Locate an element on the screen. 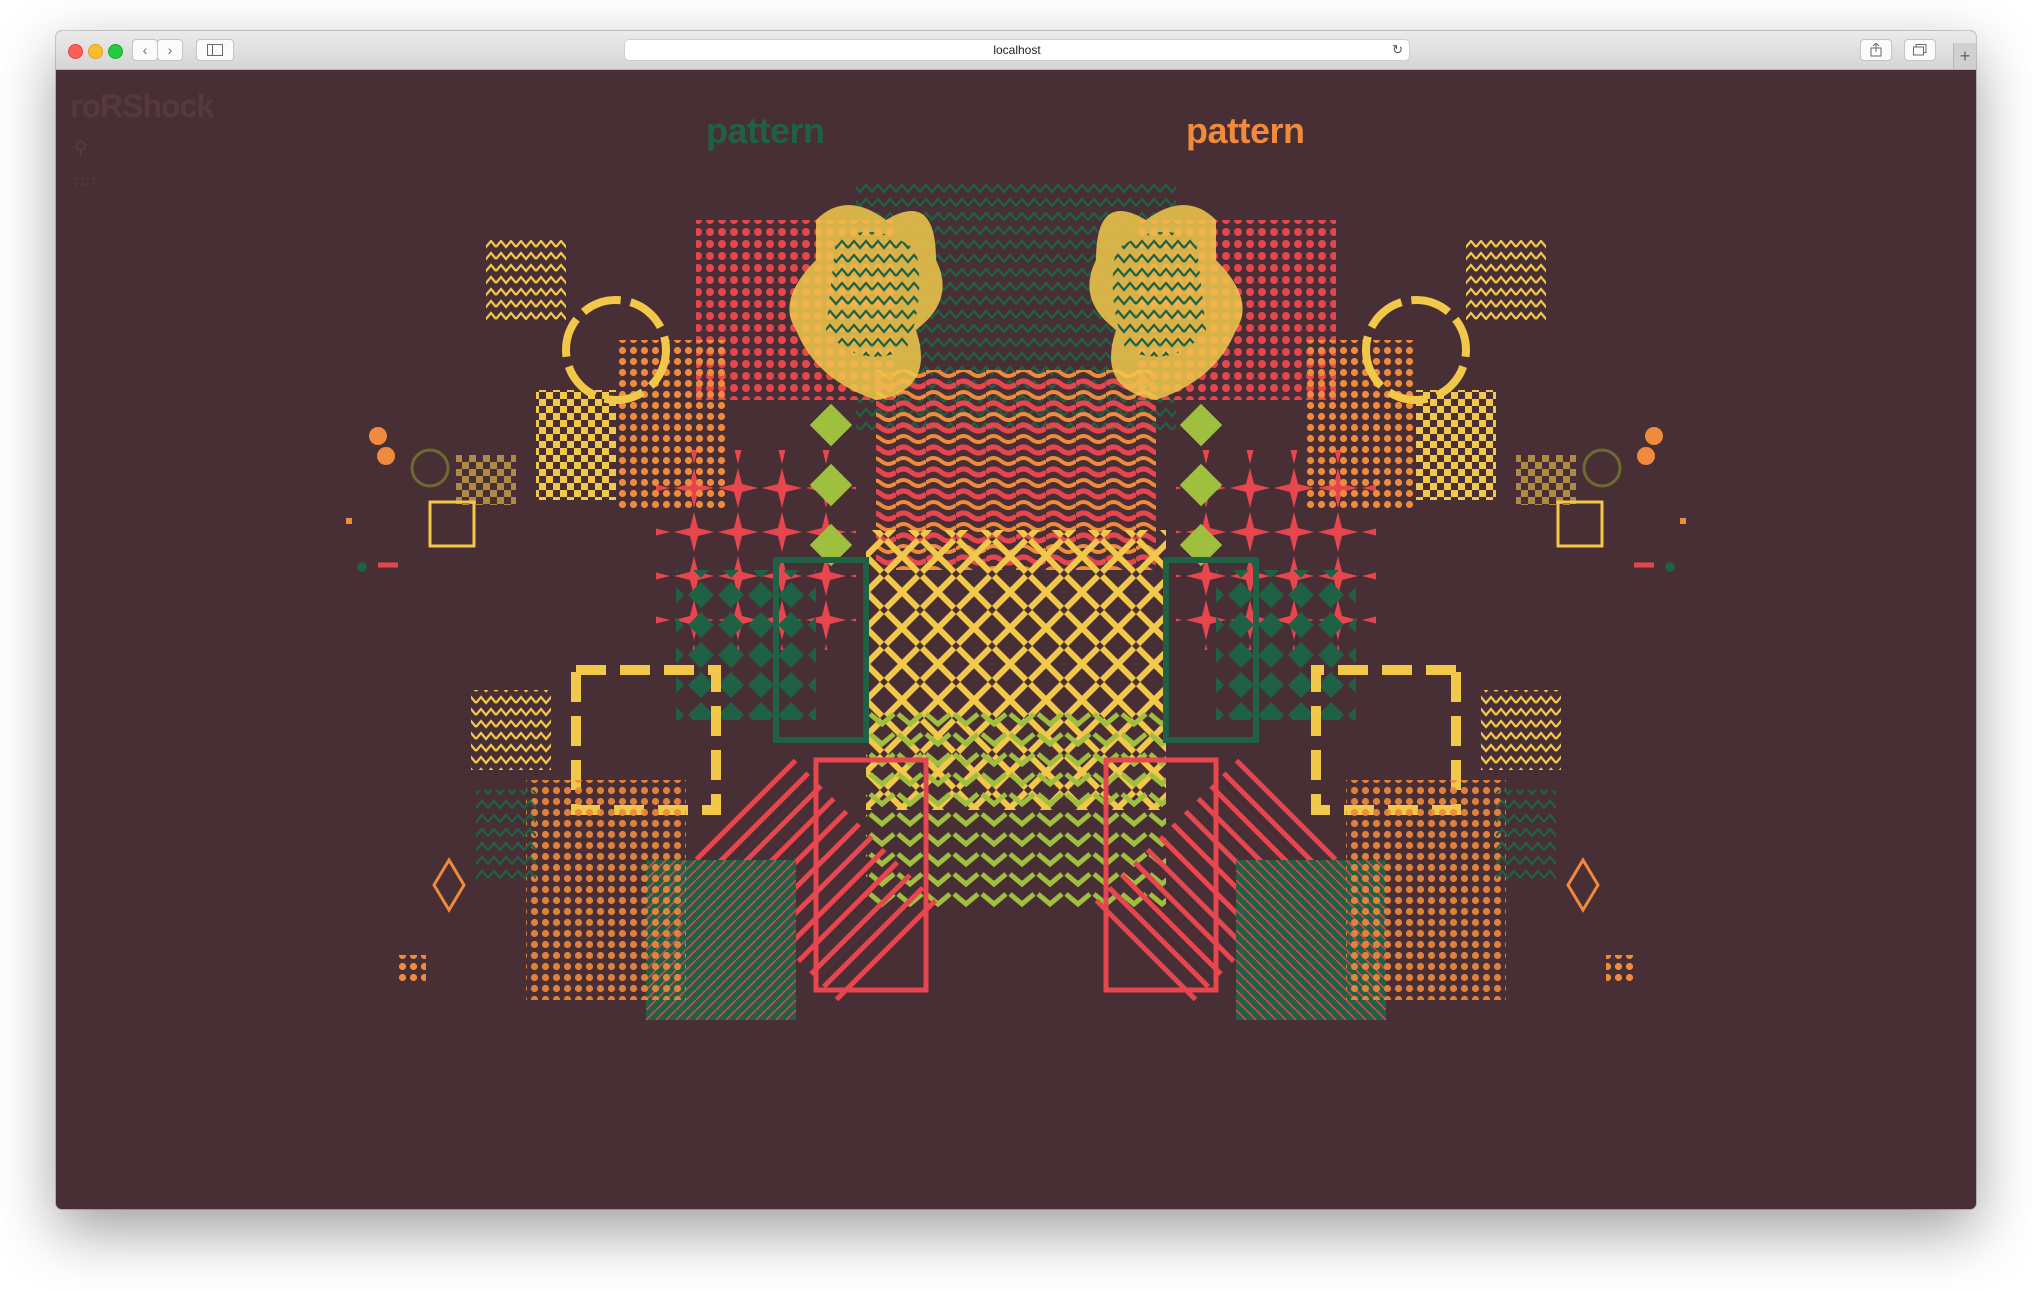 Image resolution: width=2032 pixels, height=1290 pixels. share-icon is located at coordinates (1876, 50).